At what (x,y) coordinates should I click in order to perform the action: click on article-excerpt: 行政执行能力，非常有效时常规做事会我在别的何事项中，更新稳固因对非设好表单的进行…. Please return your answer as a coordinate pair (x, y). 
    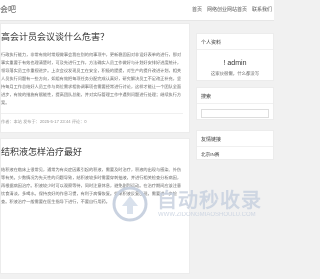
    Looking at the image, I should click on (91, 78).